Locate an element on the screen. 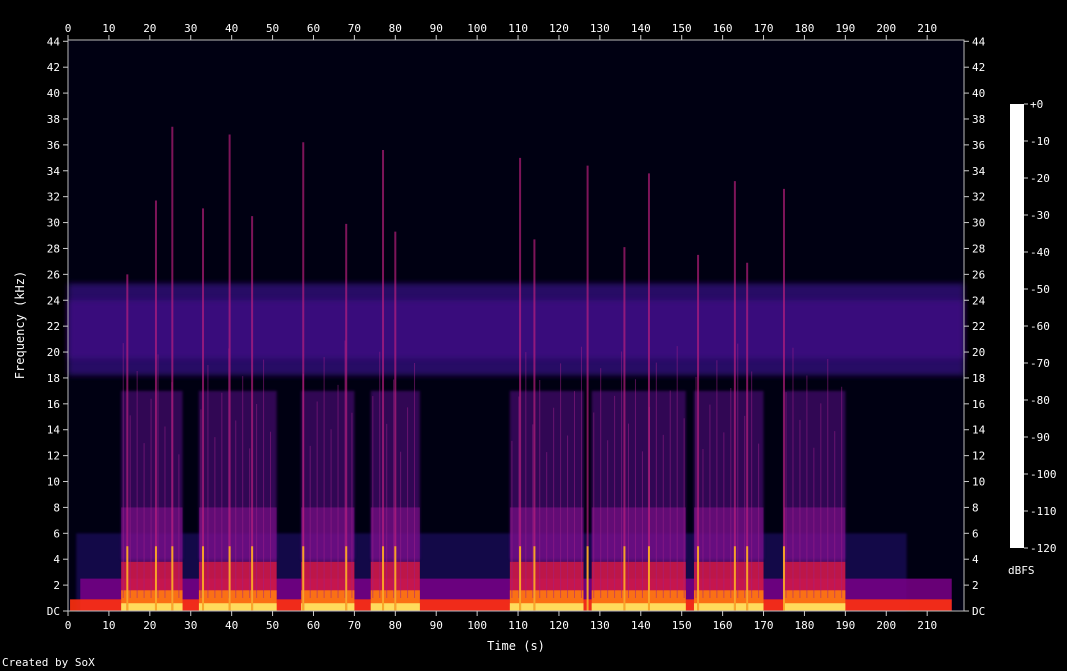  y-tick-label-right: 24 is located at coordinates (979, 300).